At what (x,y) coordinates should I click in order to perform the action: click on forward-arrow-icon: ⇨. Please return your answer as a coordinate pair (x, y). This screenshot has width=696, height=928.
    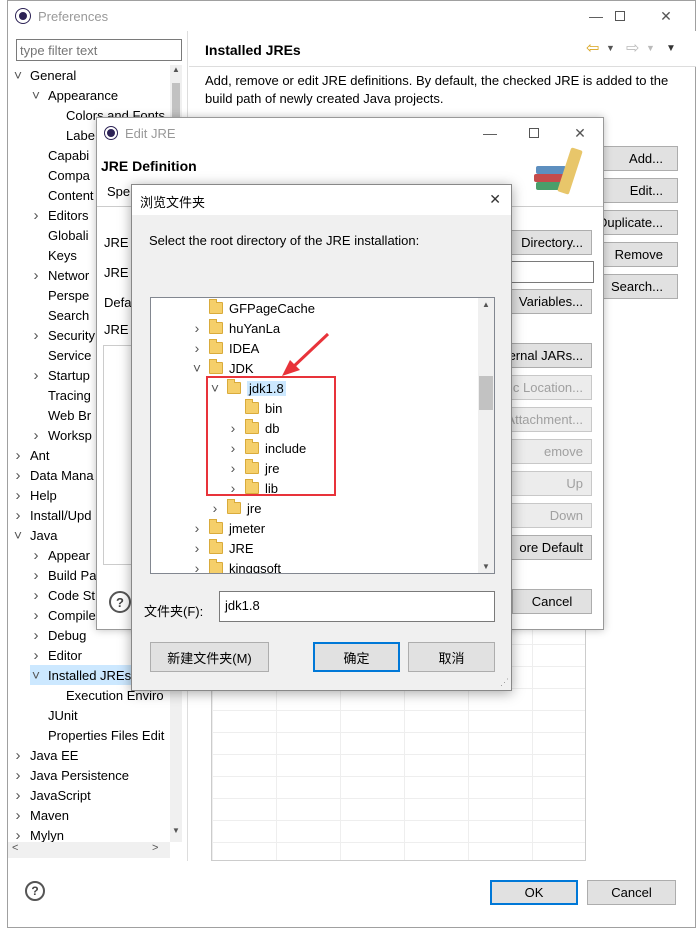
    Looking at the image, I should click on (632, 48).